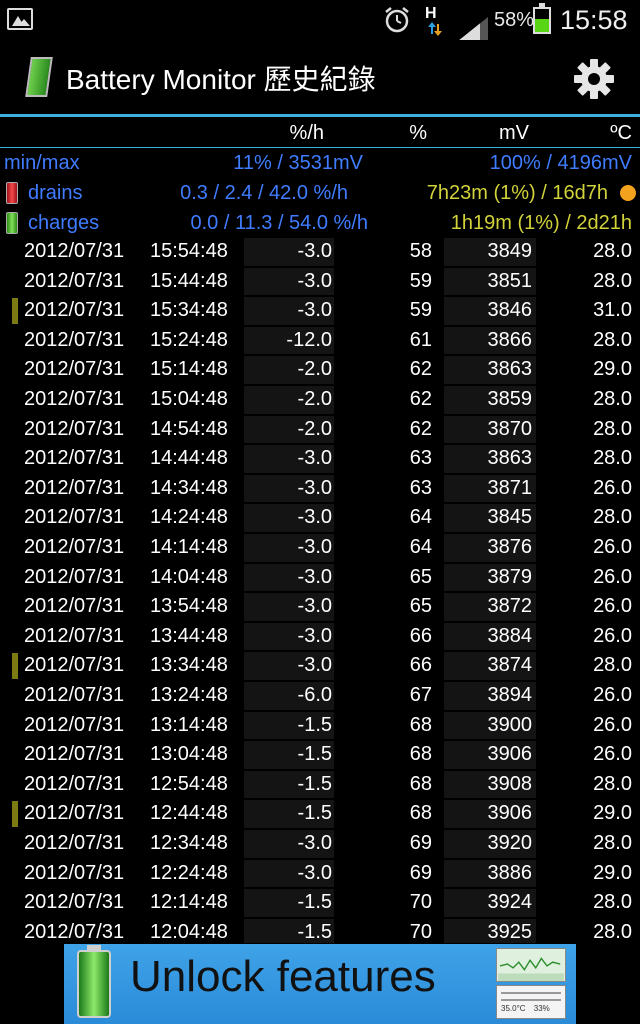 The width and height of the screenshot is (640, 1024). What do you see at coordinates (320, 666) in the screenshot?
I see `history-row: 2012/07/31 13:34:48 -3.0 66 3874 28.0` at bounding box center [320, 666].